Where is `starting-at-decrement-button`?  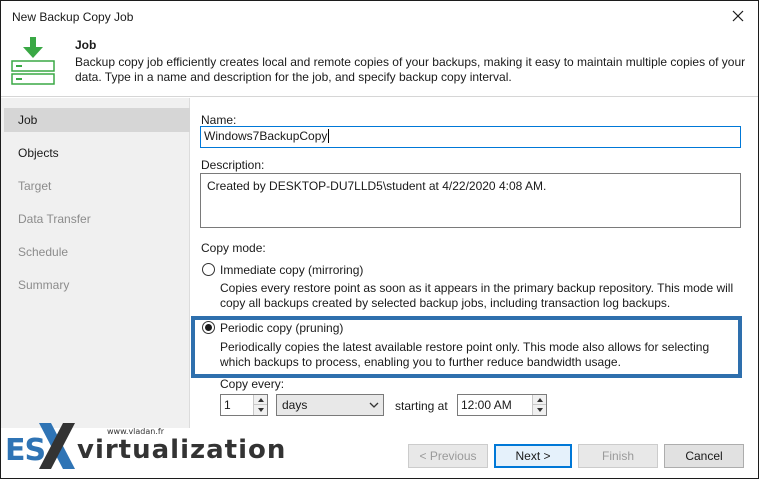 starting-at-decrement-button is located at coordinates (539, 410).